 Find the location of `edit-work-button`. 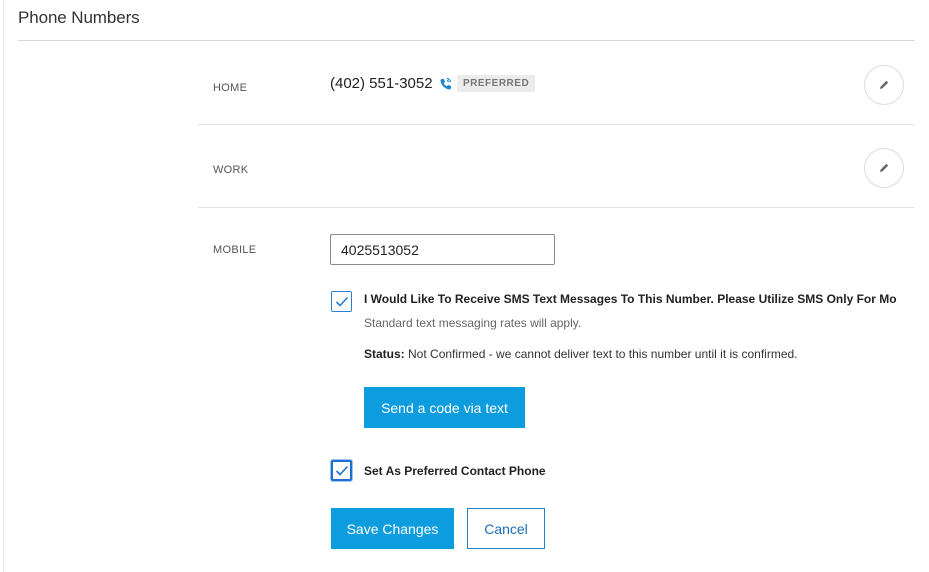

edit-work-button is located at coordinates (884, 168).